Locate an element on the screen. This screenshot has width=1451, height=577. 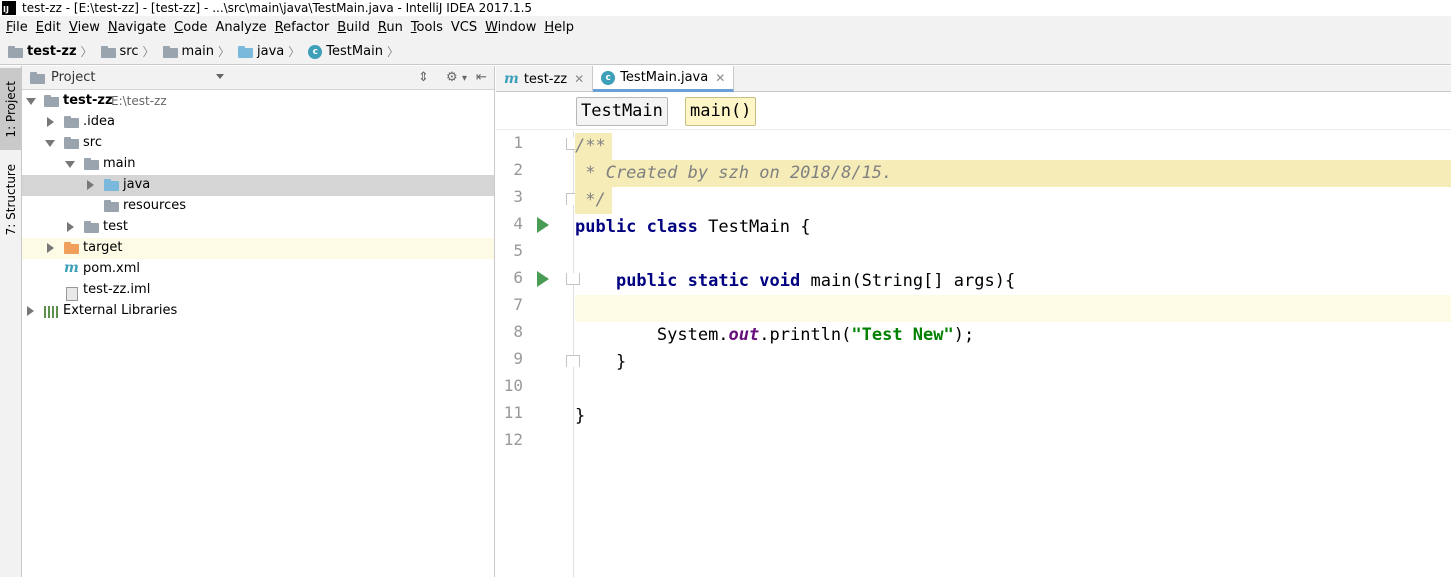
tree-node-label: main is located at coordinates (119, 163).